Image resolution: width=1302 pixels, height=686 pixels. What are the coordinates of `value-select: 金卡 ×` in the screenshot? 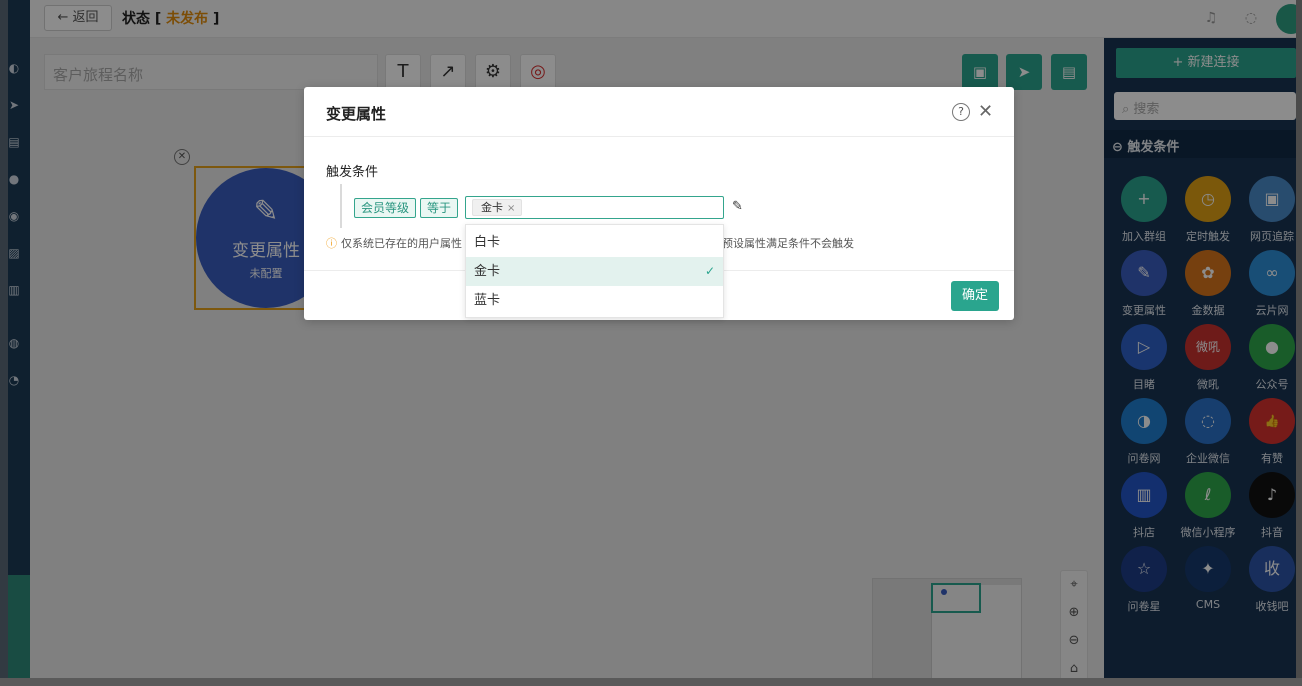 It's located at (594, 207).